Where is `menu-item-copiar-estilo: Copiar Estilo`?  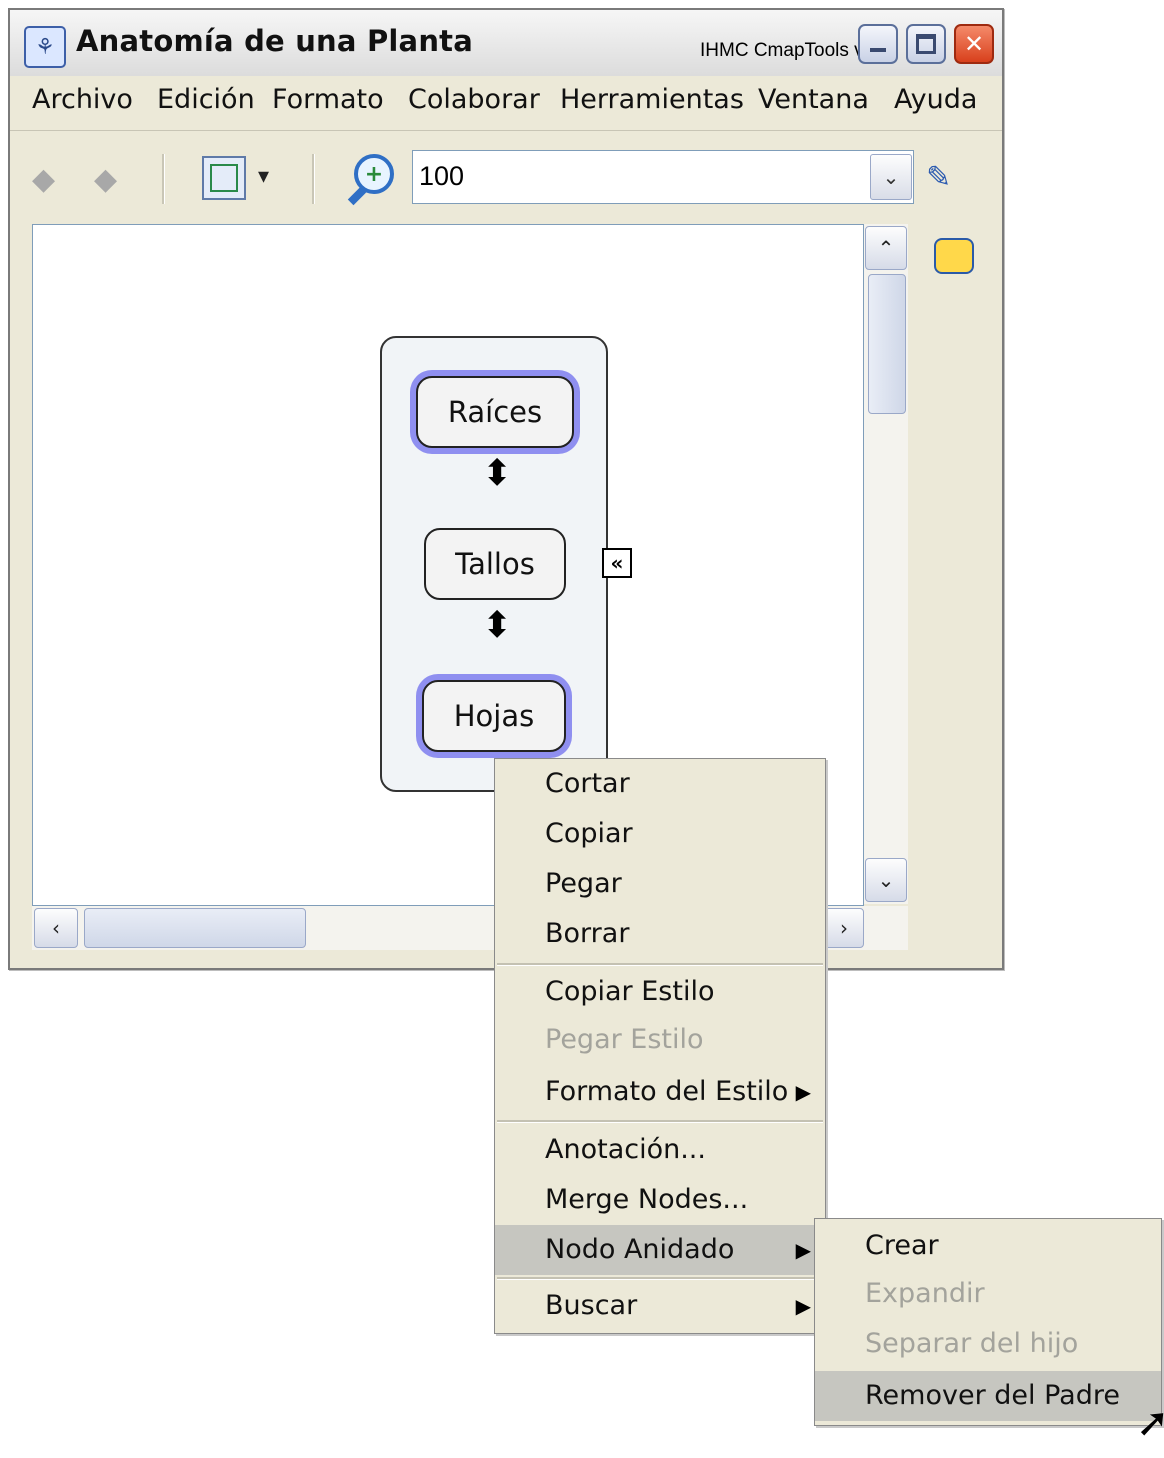 menu-item-copiar-estilo: Copiar Estilo is located at coordinates (660, 992).